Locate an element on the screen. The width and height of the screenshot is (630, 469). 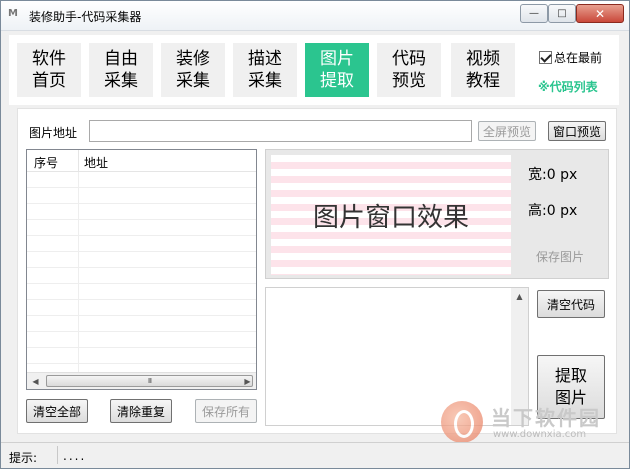
clear-code-button: 清空代码 is located at coordinates (571, 304).